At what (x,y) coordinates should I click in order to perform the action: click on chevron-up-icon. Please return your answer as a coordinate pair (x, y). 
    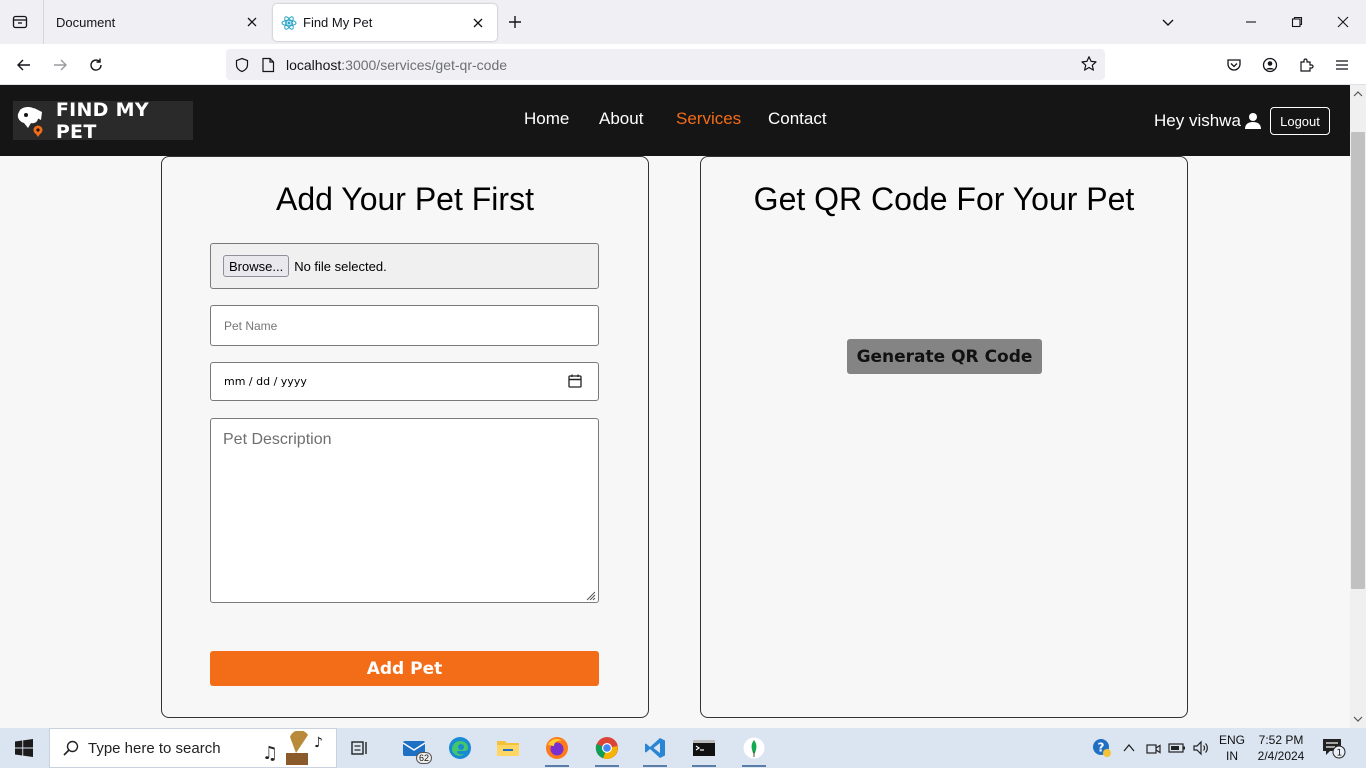
    Looking at the image, I should click on (1129, 748).